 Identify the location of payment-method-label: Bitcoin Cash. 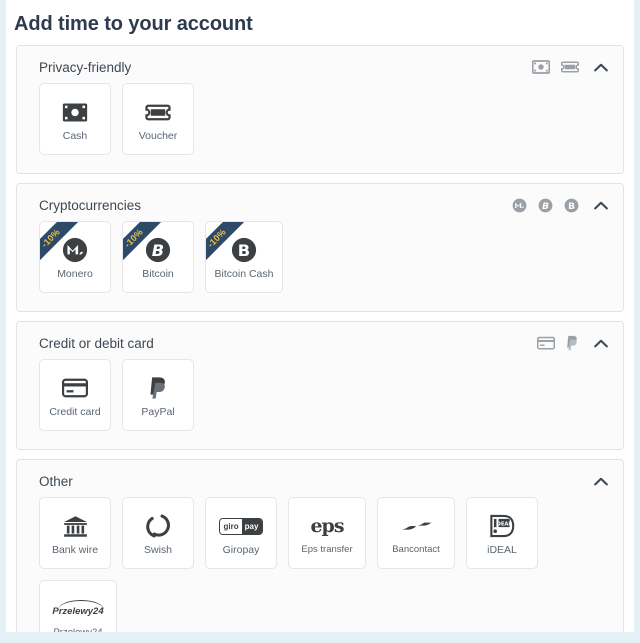
(244, 274).